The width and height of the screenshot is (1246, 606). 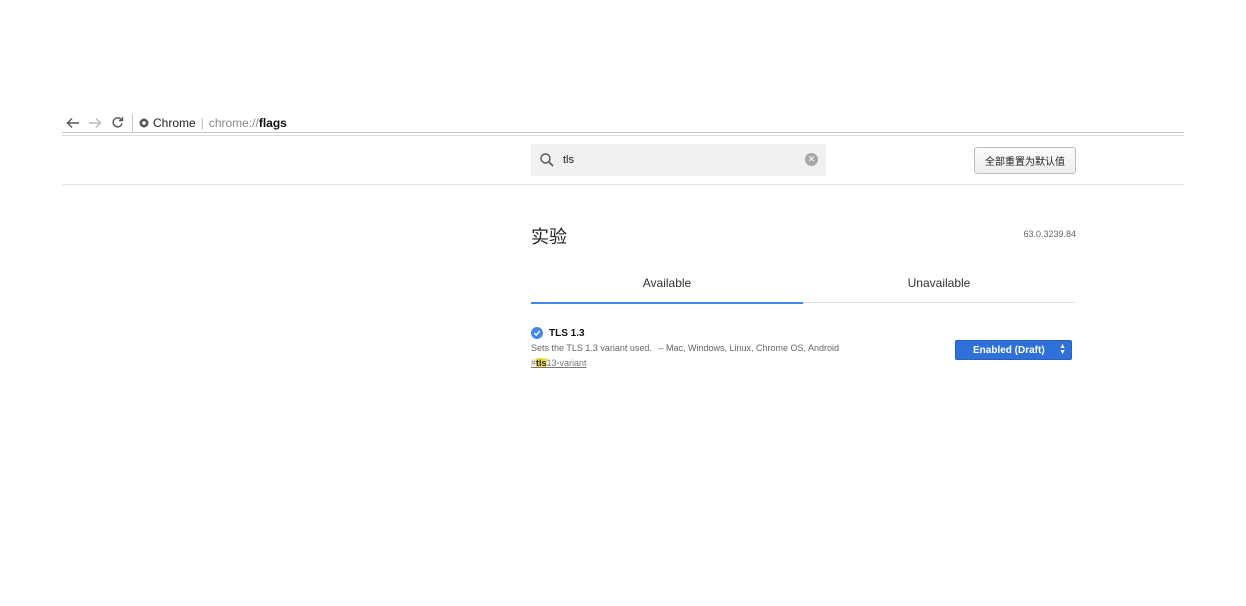 I want to click on permalink-suffix: 13-variant, so click(x=566, y=363).